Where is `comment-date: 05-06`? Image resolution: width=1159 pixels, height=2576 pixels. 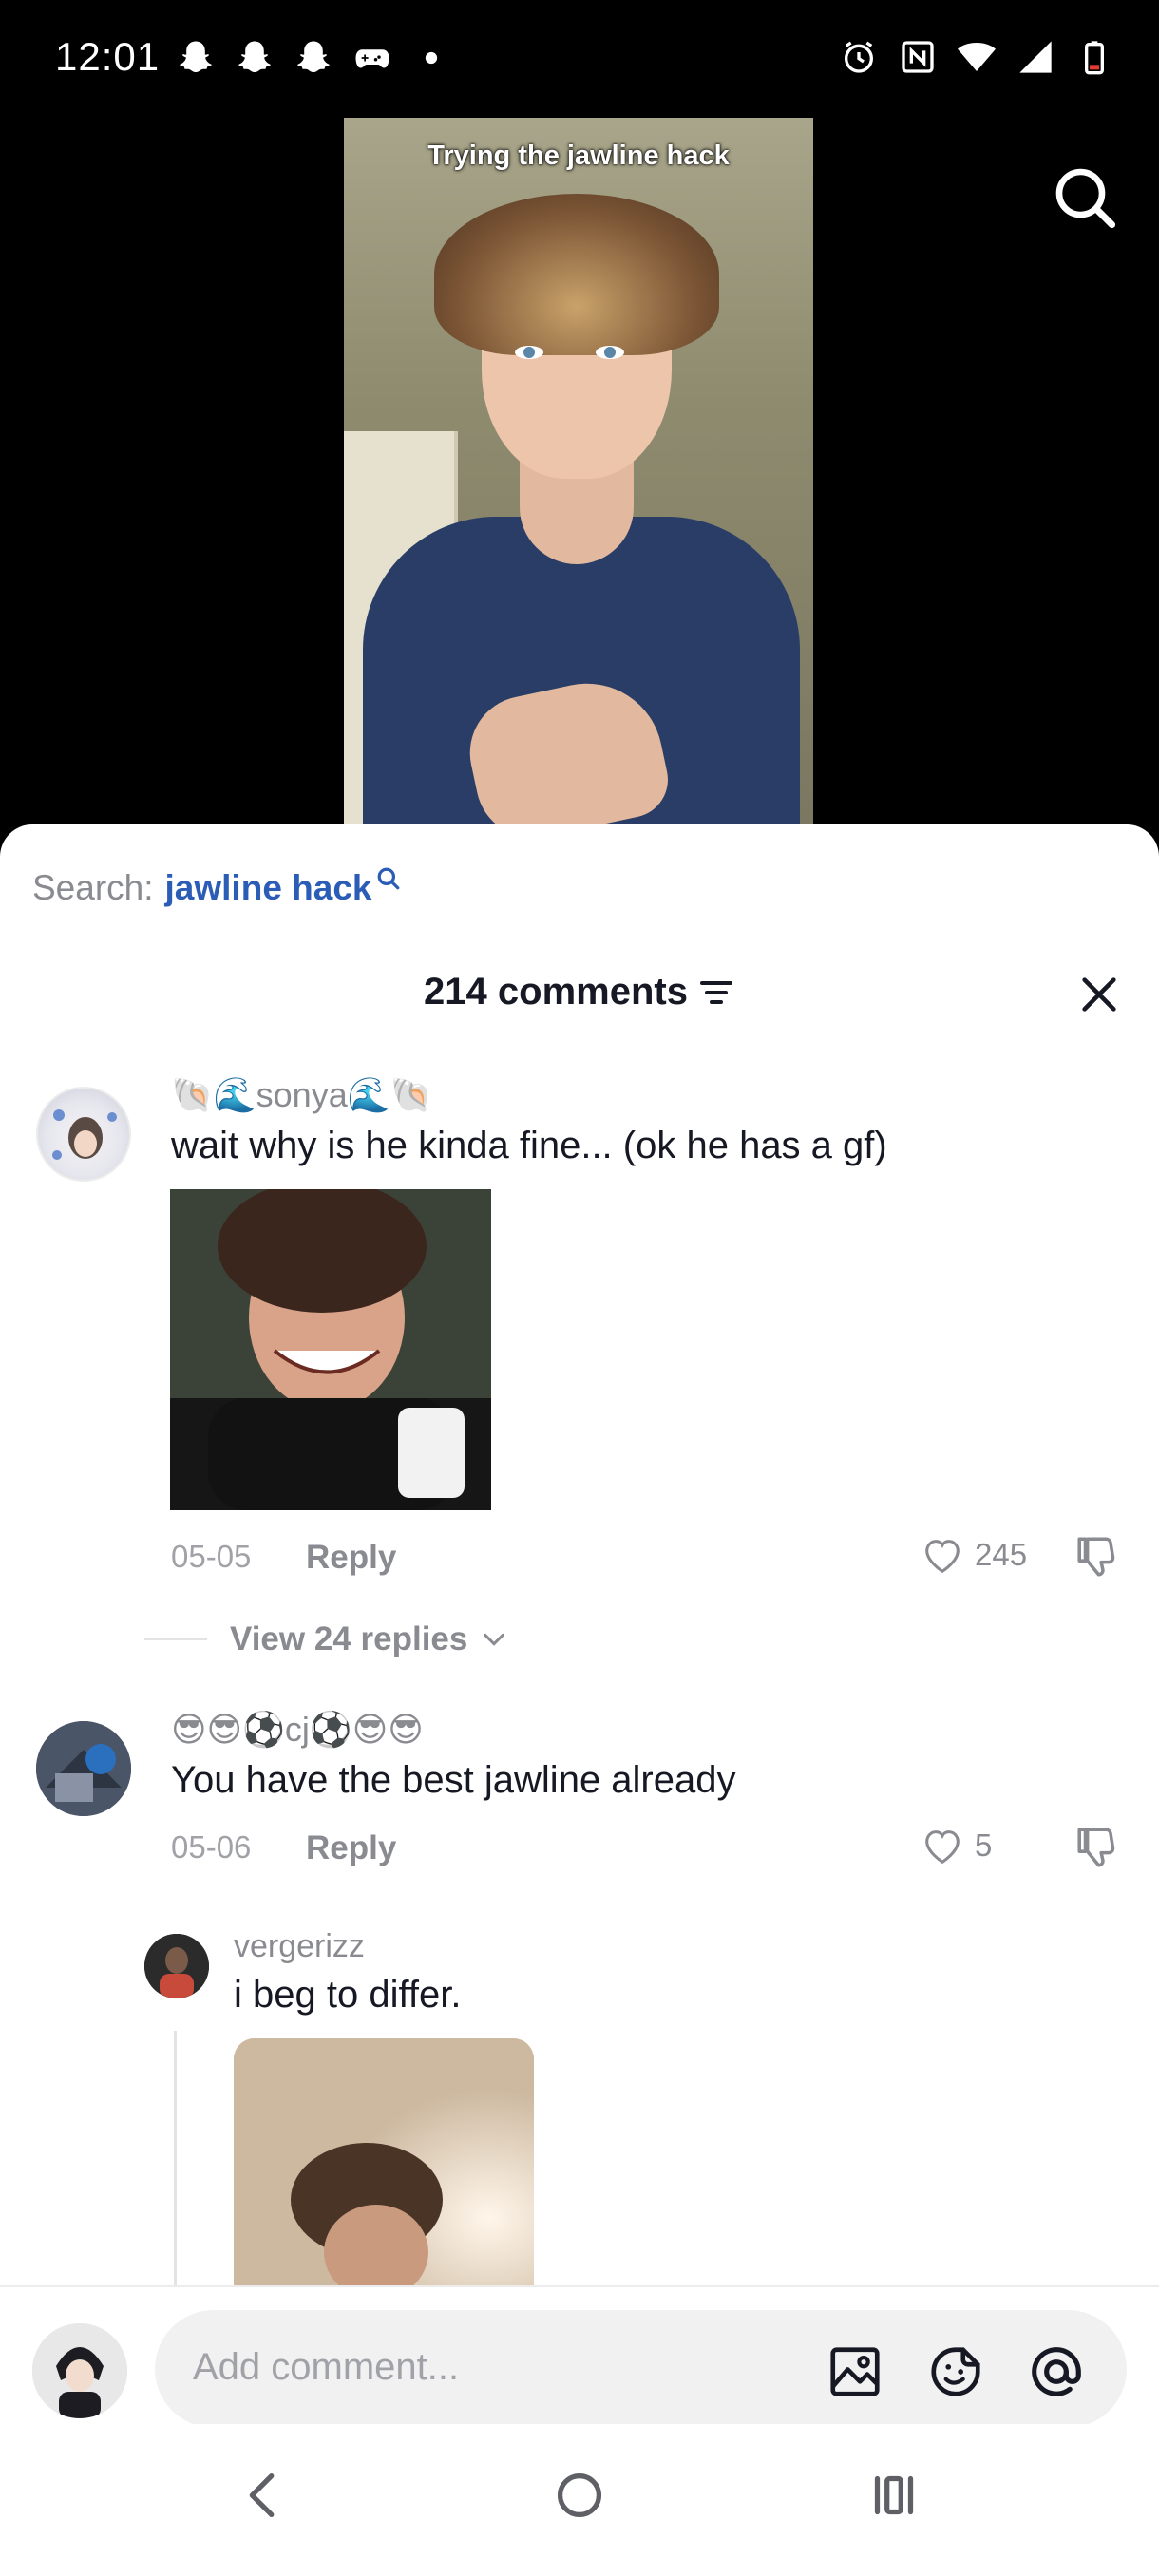
comment-date: 05-06 is located at coordinates (211, 1847).